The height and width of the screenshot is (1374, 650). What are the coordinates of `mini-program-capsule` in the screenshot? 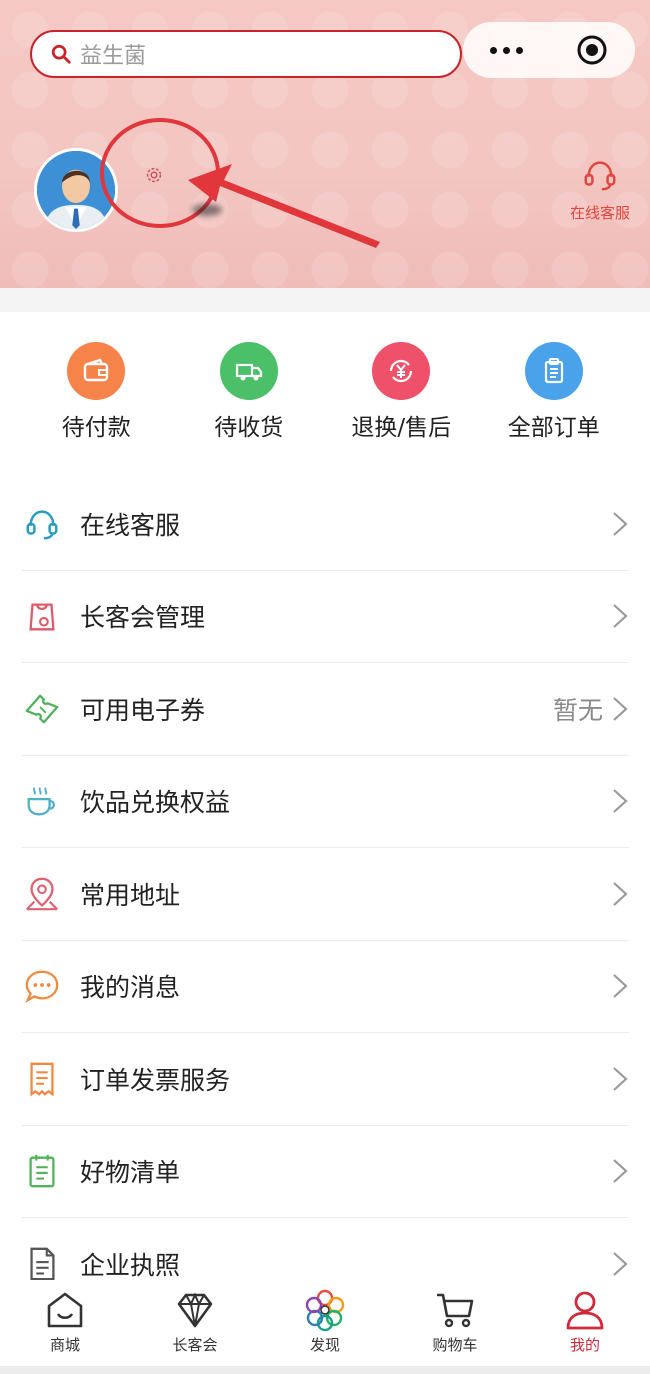 It's located at (549, 50).